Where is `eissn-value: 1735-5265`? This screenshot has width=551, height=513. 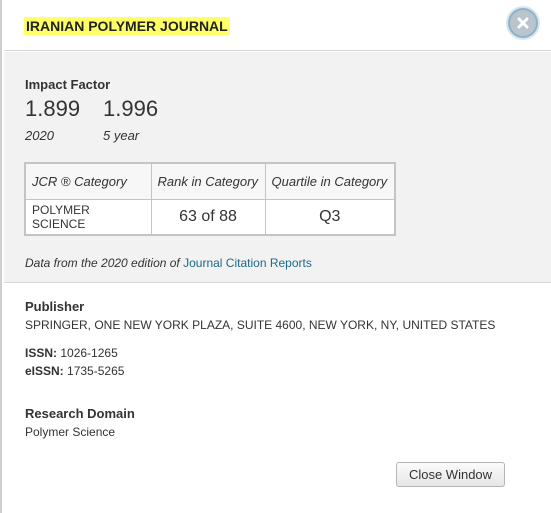
eissn-value: 1735-5265 is located at coordinates (96, 371).